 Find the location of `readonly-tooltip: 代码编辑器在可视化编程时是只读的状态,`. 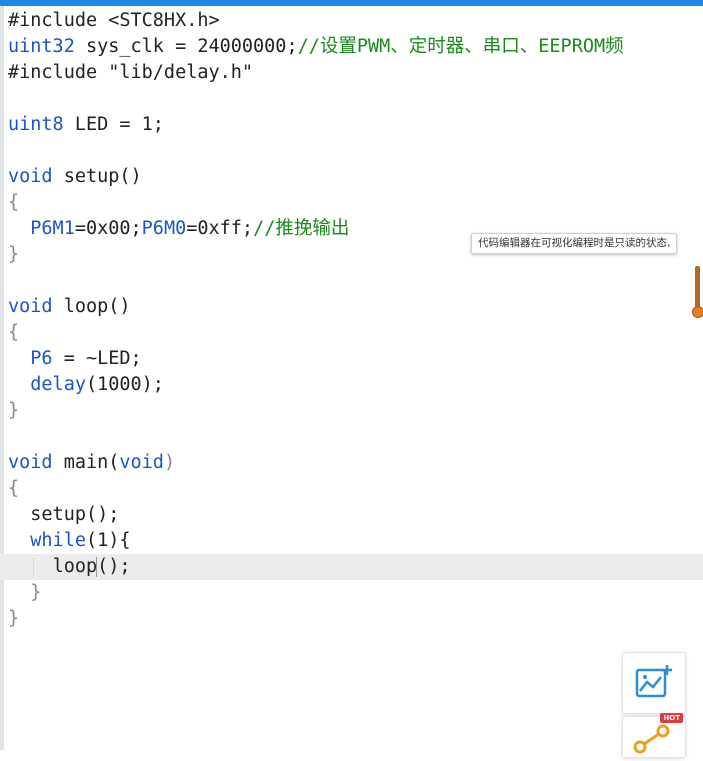

readonly-tooltip: 代码编辑器在可视化编程时是只读的状态, is located at coordinates (574, 243).